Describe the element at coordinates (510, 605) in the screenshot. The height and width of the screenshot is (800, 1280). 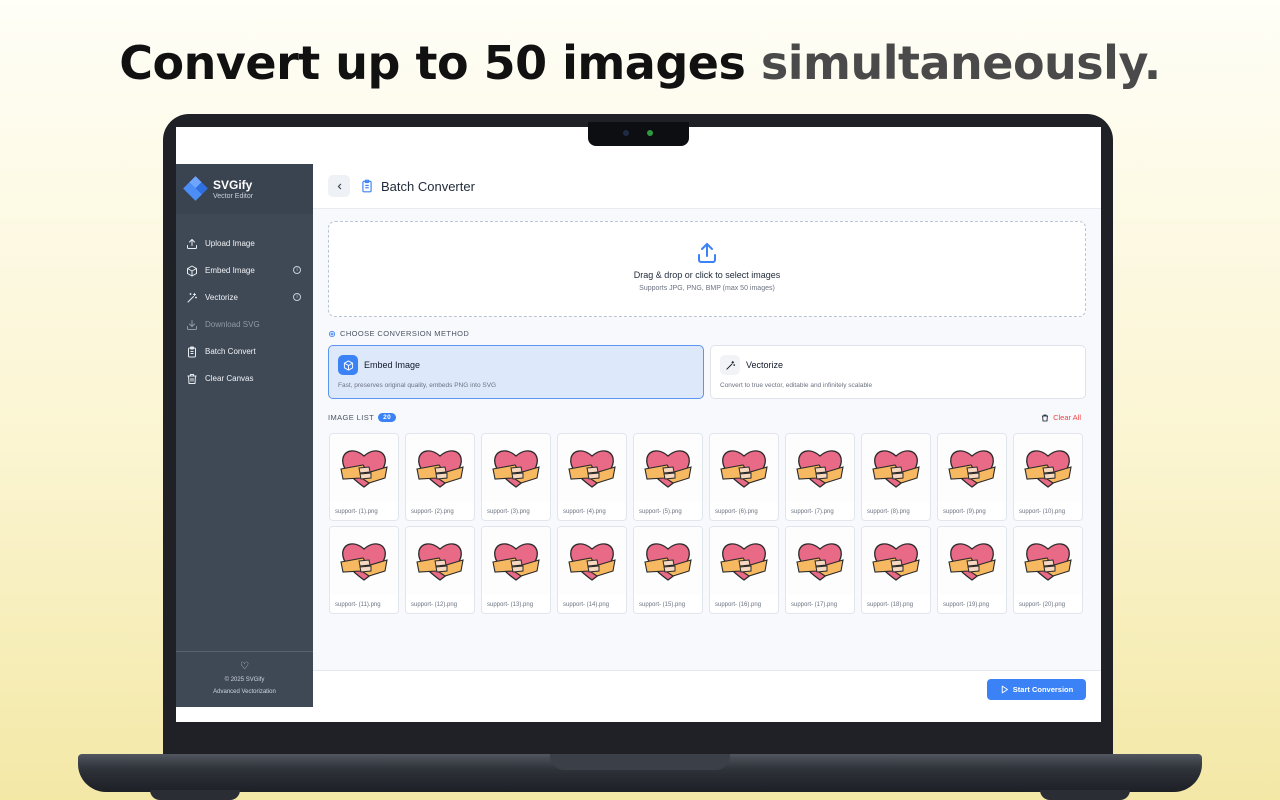
I see `thumbnail-filename: support- (13).png` at that location.